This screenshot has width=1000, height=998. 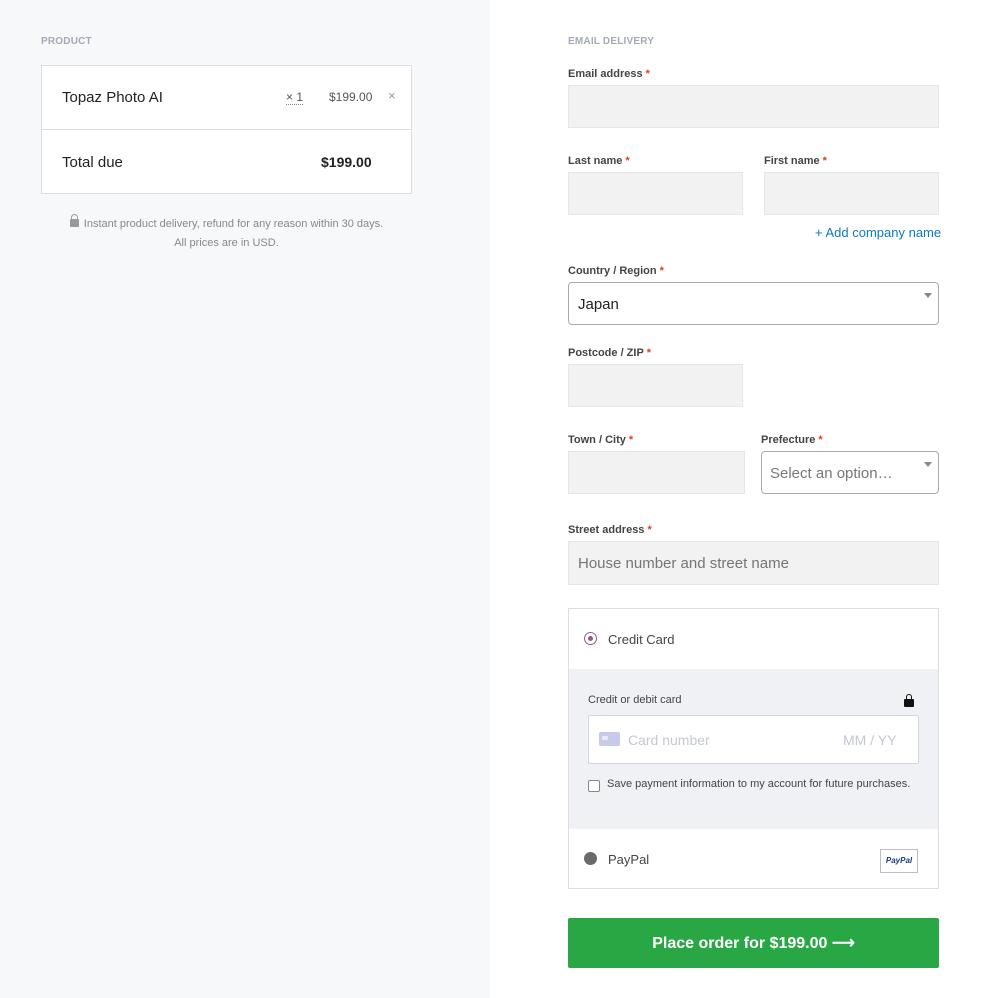 What do you see at coordinates (792, 440) in the screenshot?
I see `prefecture-label: Prefecture *` at bounding box center [792, 440].